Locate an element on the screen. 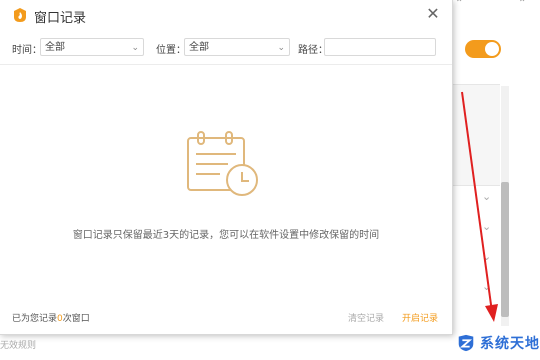 This screenshot has width=540, height=360. location-label: 位置： is located at coordinates (171, 50).